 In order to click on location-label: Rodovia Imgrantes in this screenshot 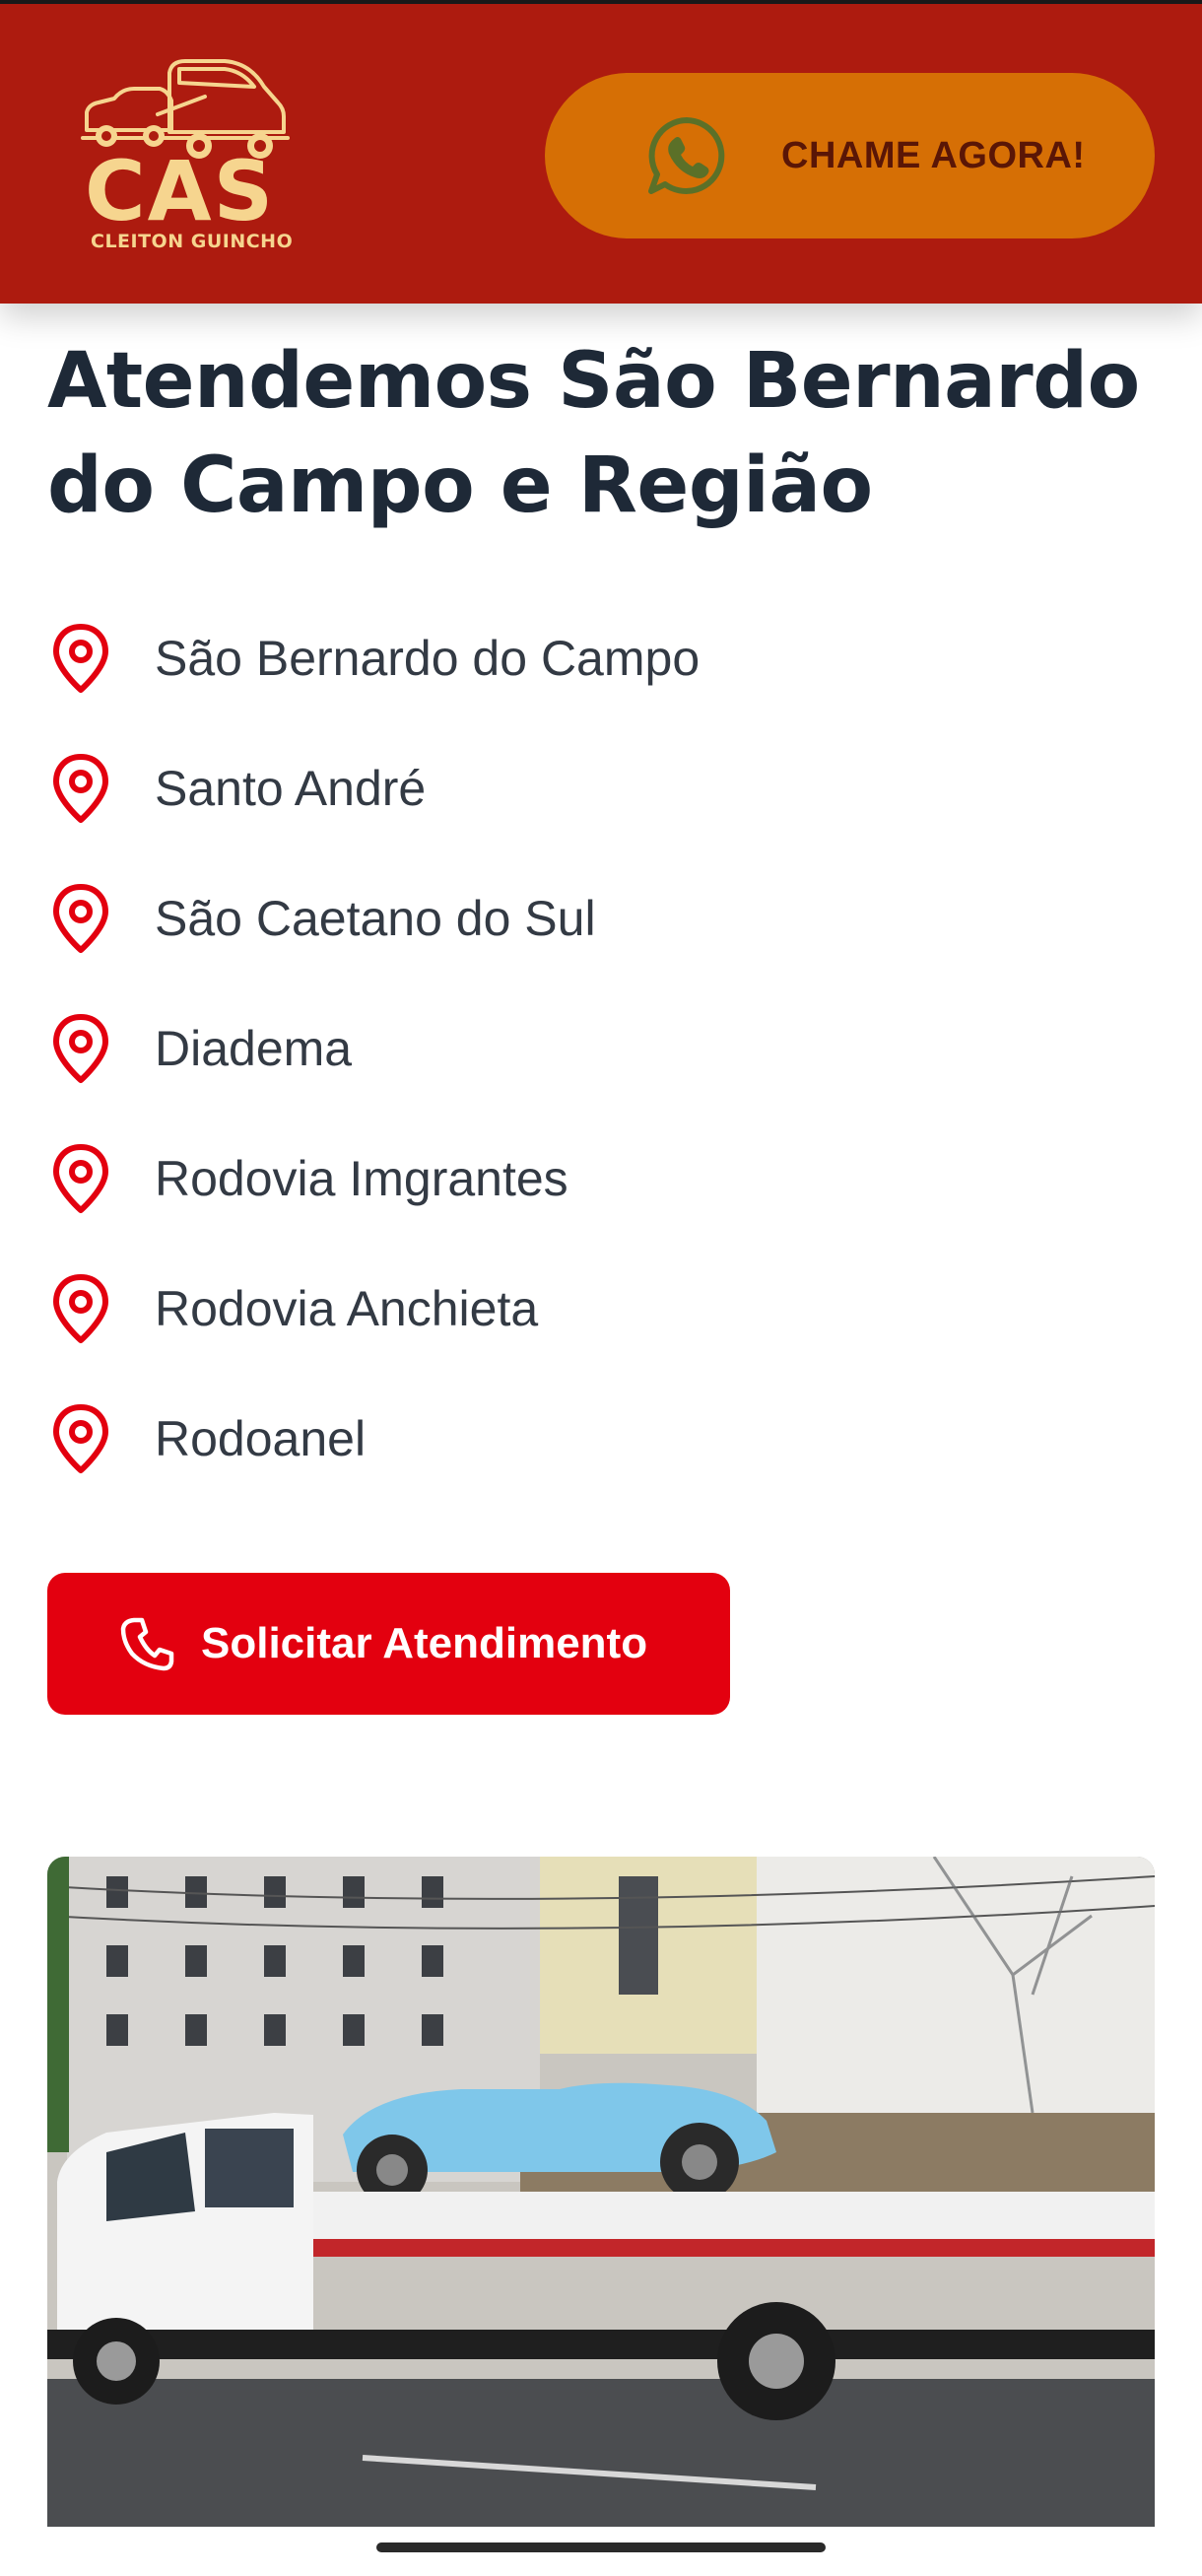, I will do `click(361, 1178)`.